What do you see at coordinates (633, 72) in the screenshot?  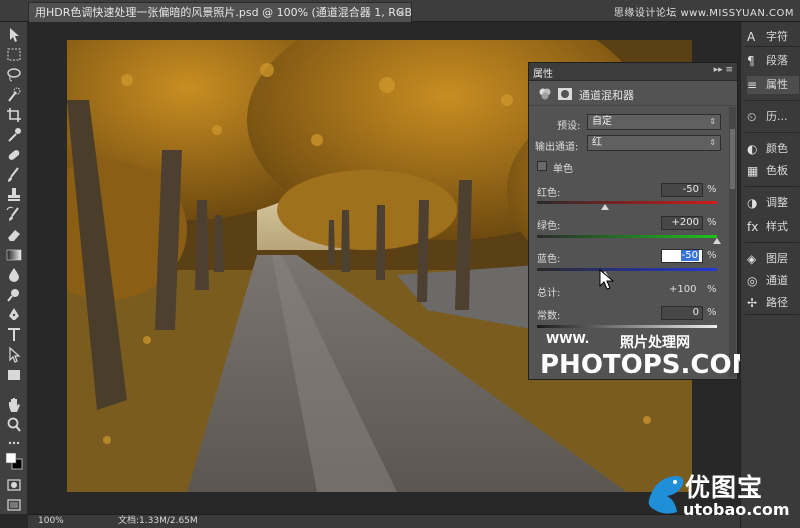 I see `properties-panel-header: 属性 ▸▸ ≡` at bounding box center [633, 72].